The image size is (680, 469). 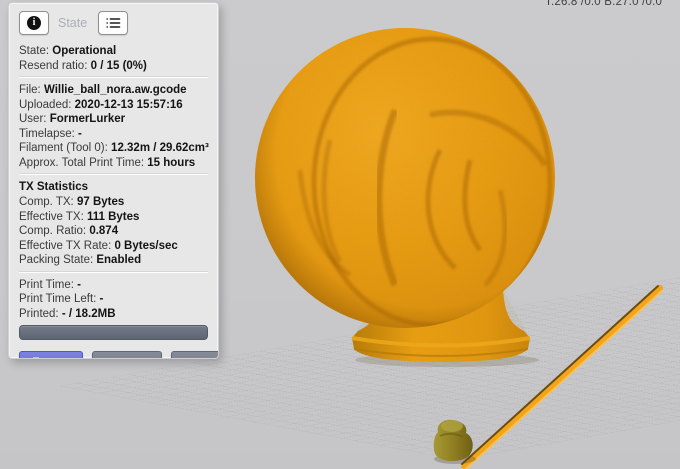 I want to click on state-panel-header: i State, so click(x=113, y=23).